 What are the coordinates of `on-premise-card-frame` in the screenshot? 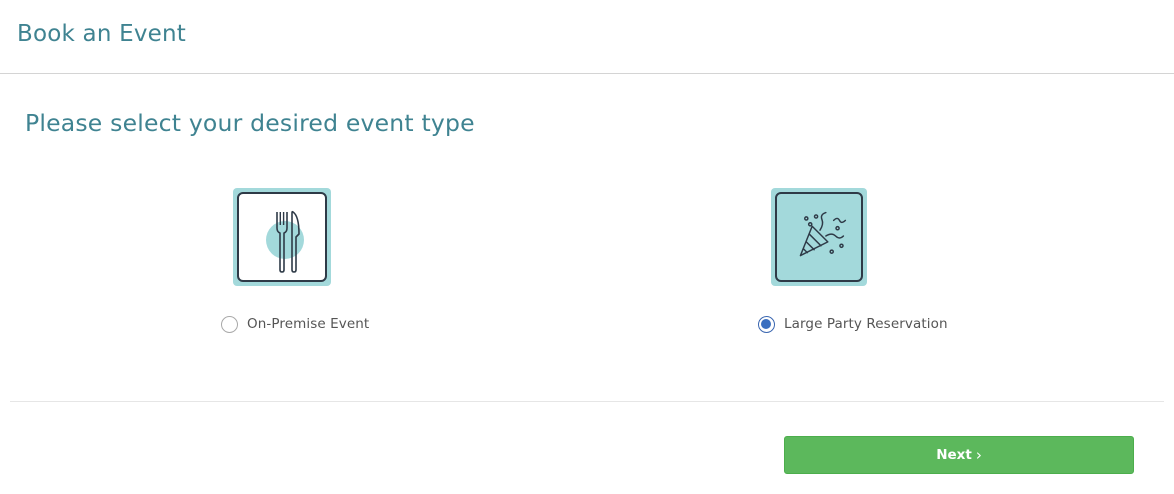 It's located at (282, 237).